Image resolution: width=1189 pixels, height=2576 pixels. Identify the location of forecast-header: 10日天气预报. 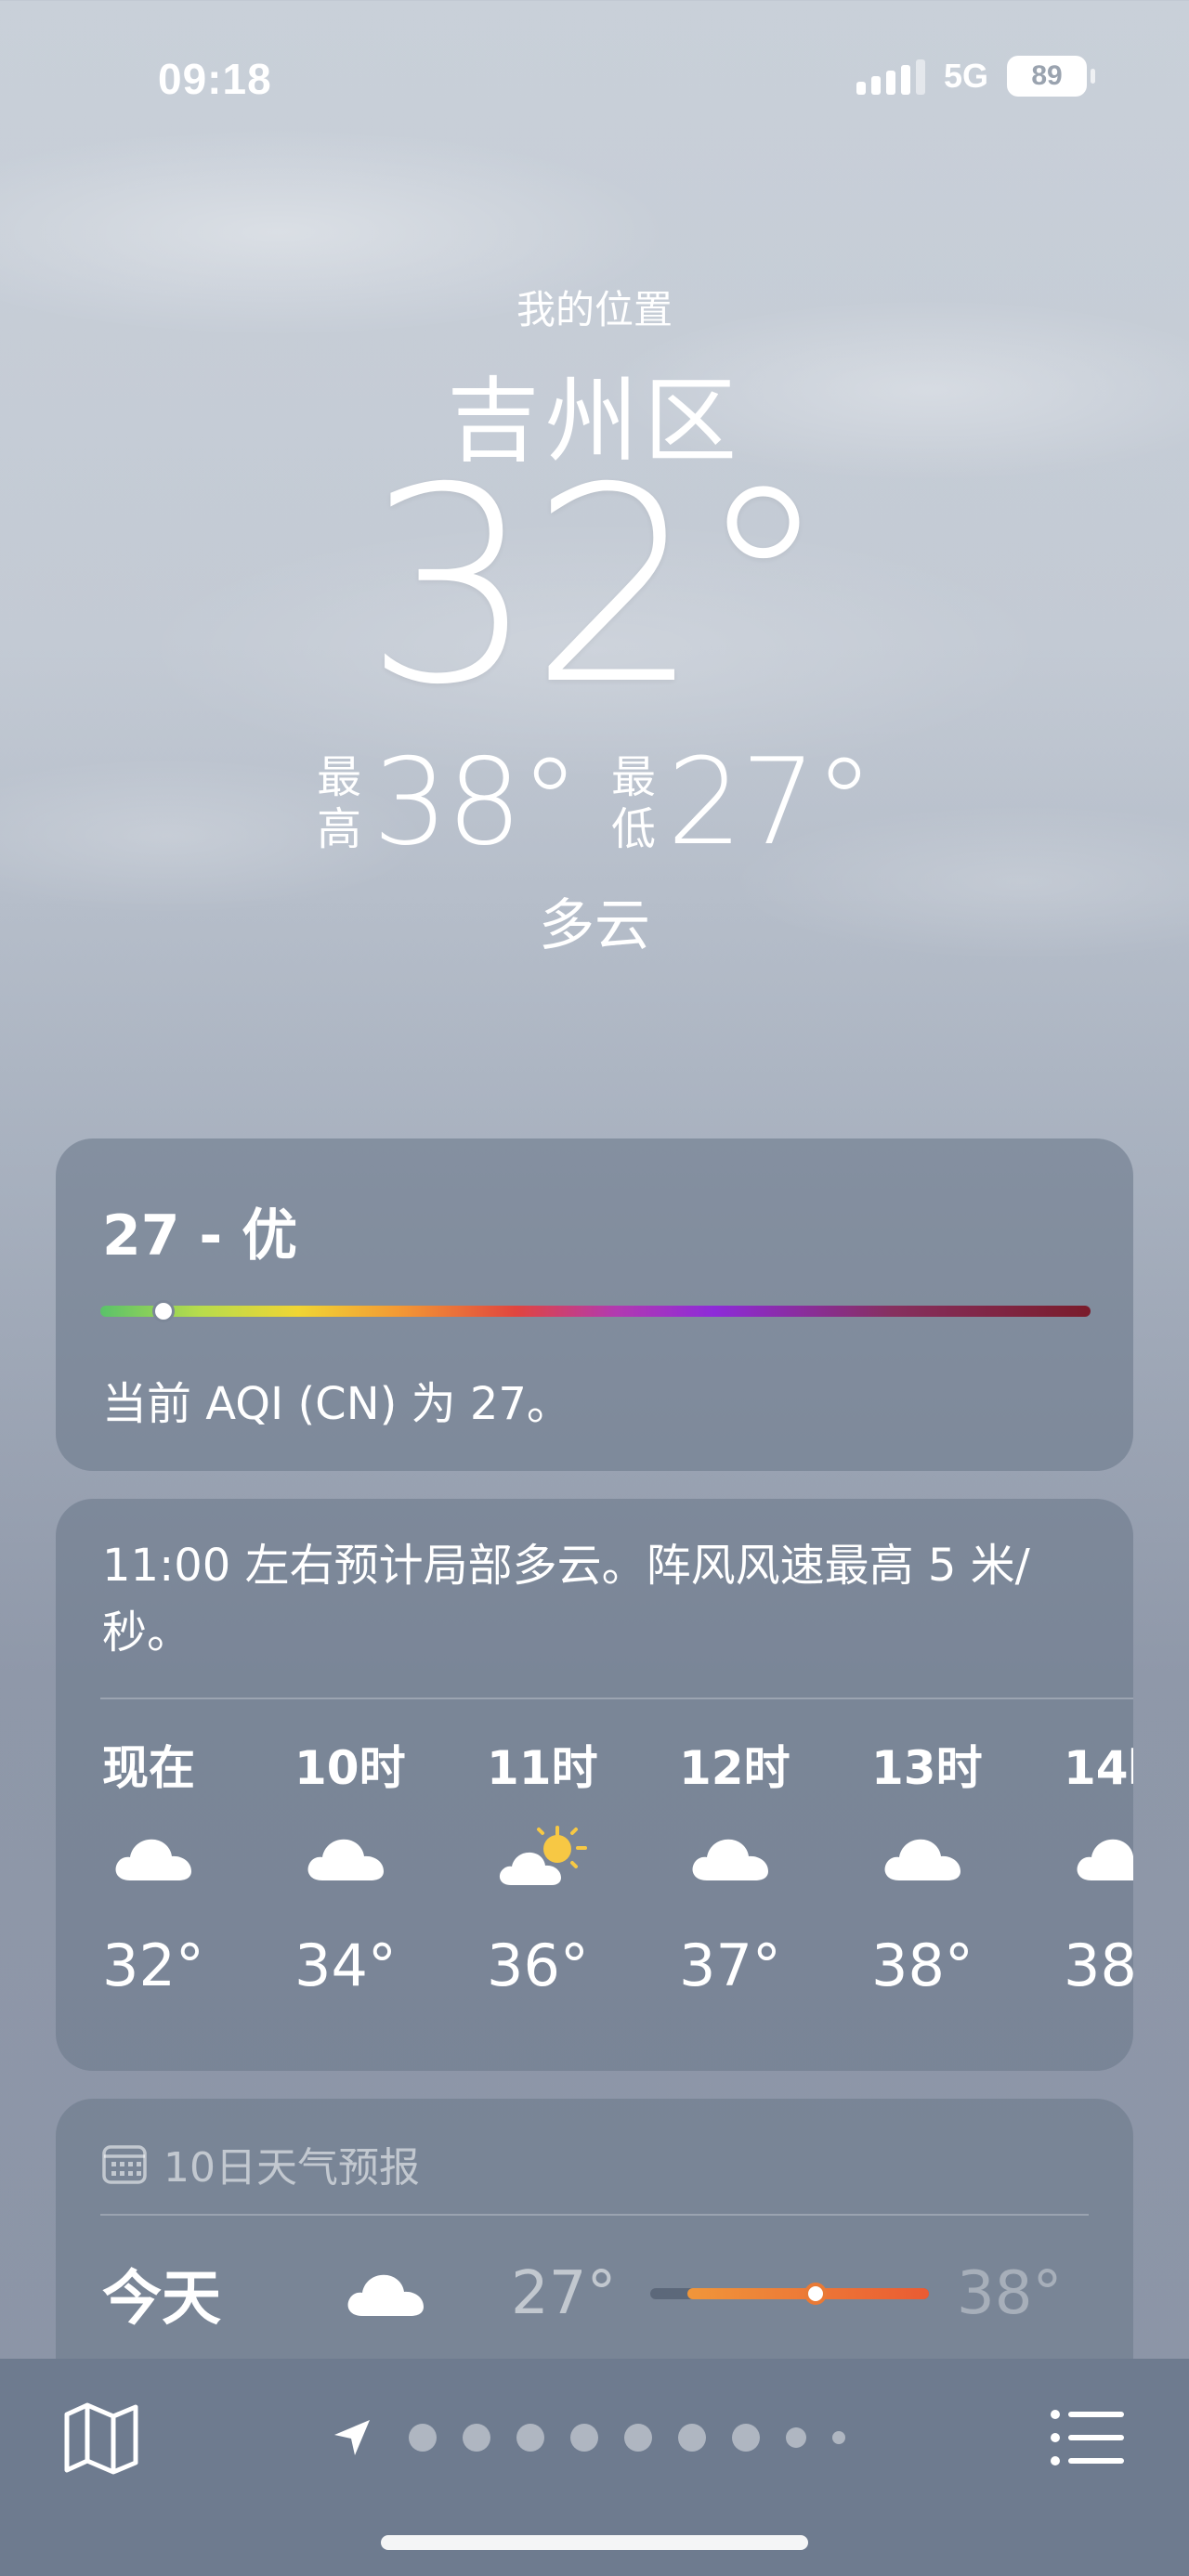
(261, 2163).